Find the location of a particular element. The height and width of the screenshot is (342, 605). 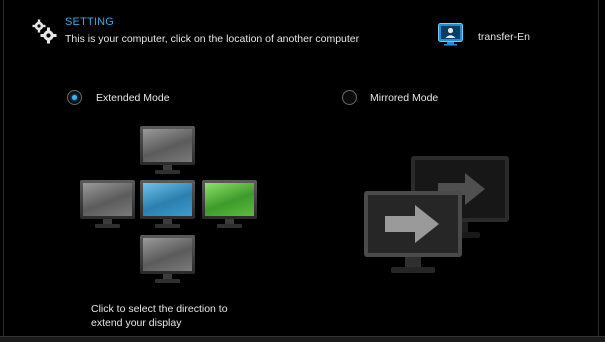

extended-mode-label: Extended Mode is located at coordinates (133, 98).